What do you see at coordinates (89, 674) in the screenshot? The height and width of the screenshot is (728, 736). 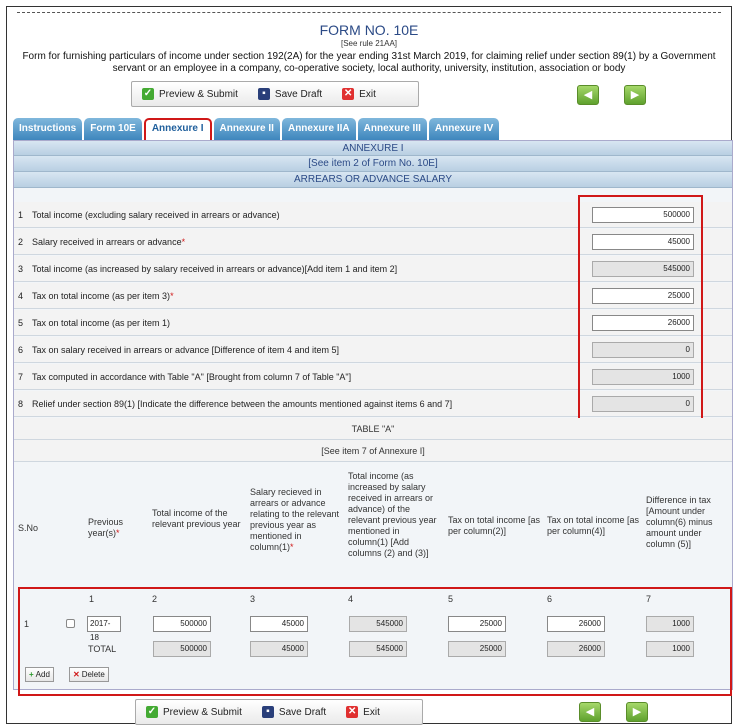 I see `delete-row-button: ✕ Delete` at bounding box center [89, 674].